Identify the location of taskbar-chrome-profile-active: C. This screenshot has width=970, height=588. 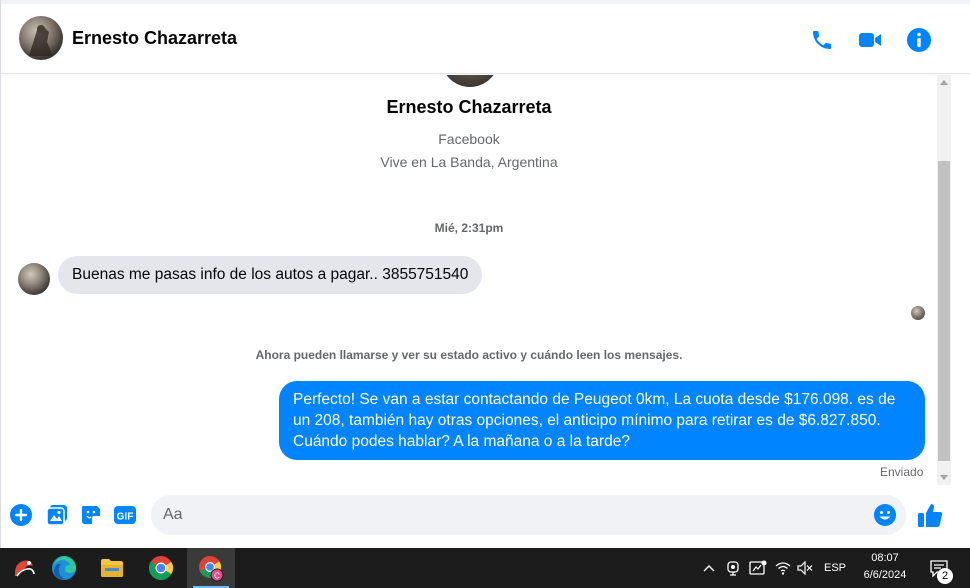
(211, 568).